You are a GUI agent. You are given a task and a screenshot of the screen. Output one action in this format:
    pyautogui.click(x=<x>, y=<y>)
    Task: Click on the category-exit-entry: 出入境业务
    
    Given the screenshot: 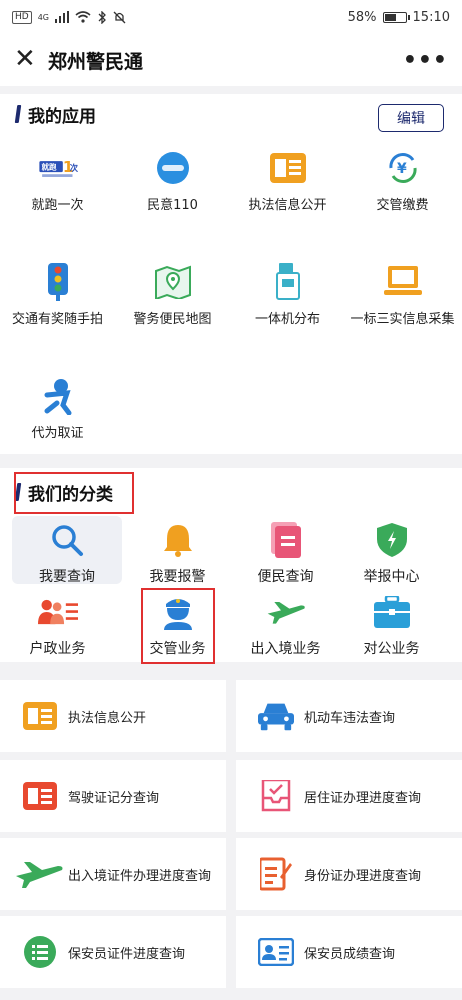 What is the action you would take?
    pyautogui.click(x=285, y=625)
    